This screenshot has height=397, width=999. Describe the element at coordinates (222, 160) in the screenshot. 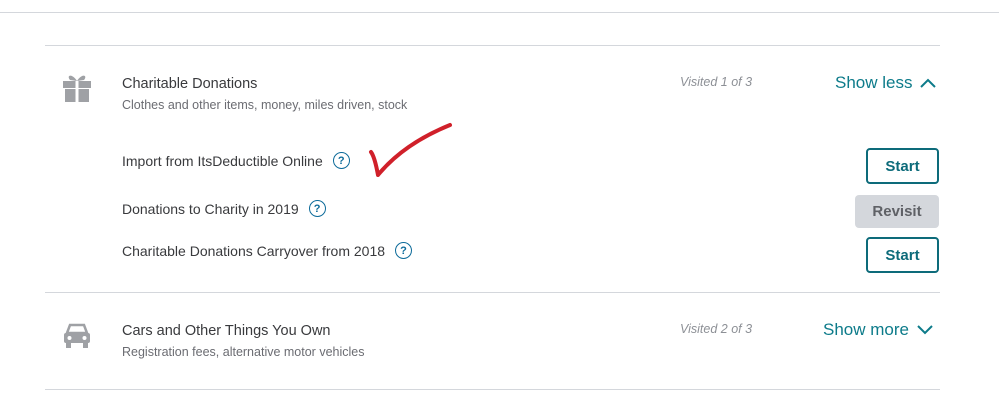

I see `item-label: Import from ItsDeductible Online` at that location.